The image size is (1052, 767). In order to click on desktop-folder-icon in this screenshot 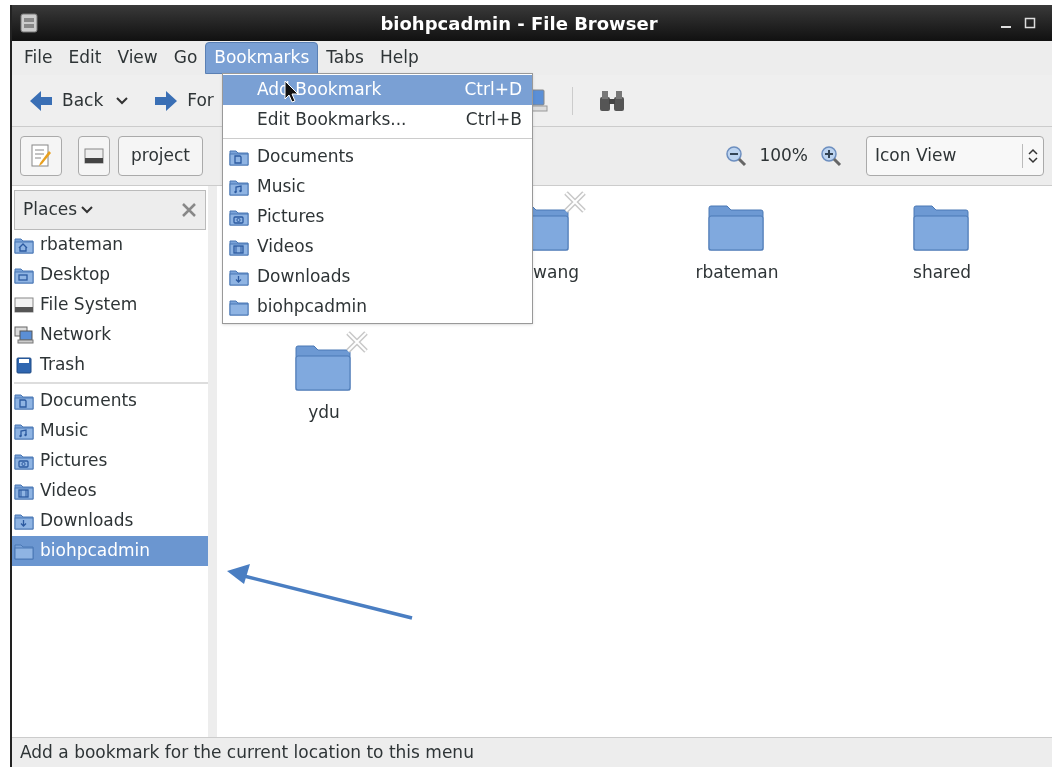, I will do `click(24, 275)`.